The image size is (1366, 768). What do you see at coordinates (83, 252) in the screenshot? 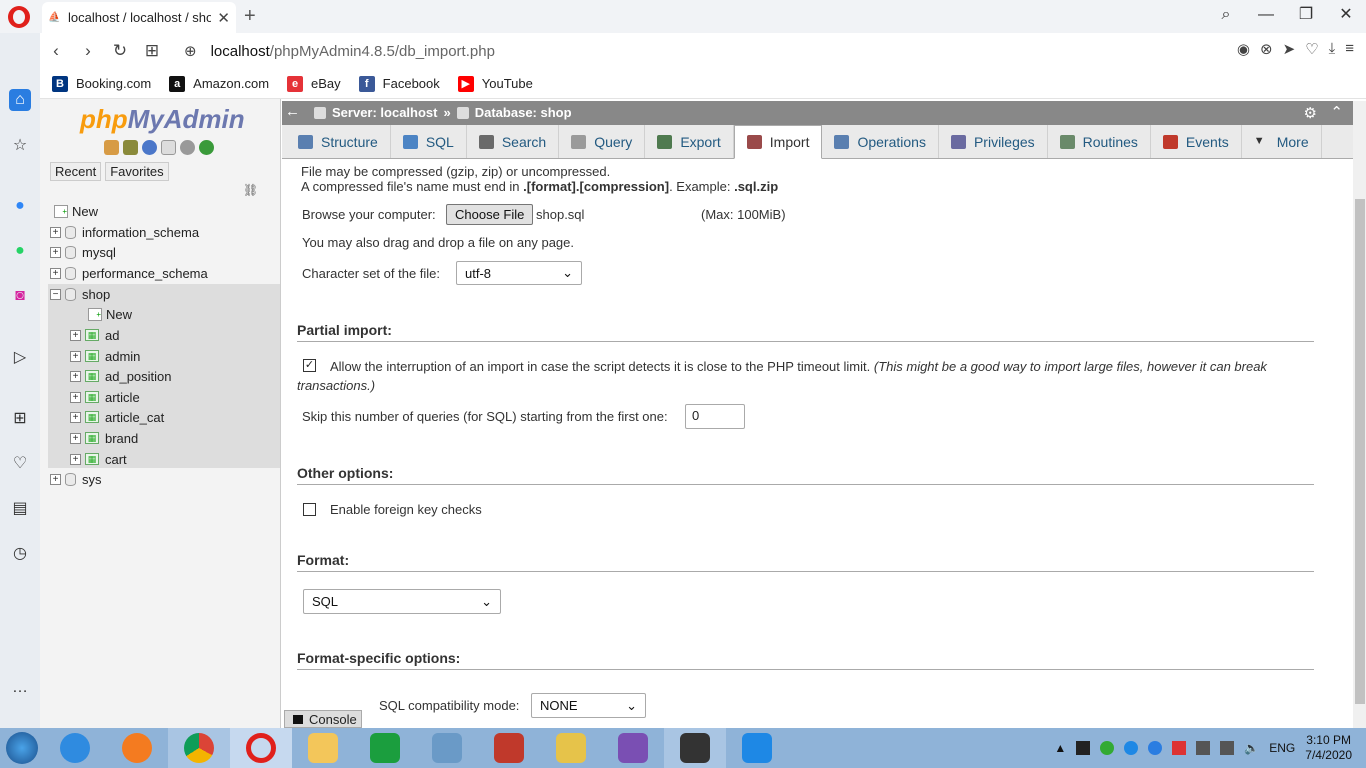
I see `tree-db-mysql: + mysql` at bounding box center [83, 252].